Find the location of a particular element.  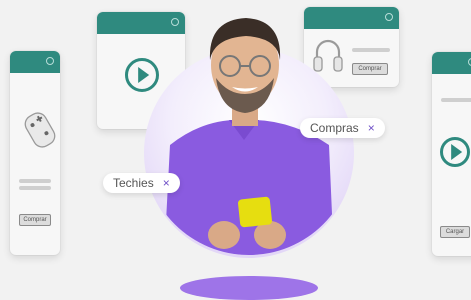

tag-label: Compras is located at coordinates (334, 128).